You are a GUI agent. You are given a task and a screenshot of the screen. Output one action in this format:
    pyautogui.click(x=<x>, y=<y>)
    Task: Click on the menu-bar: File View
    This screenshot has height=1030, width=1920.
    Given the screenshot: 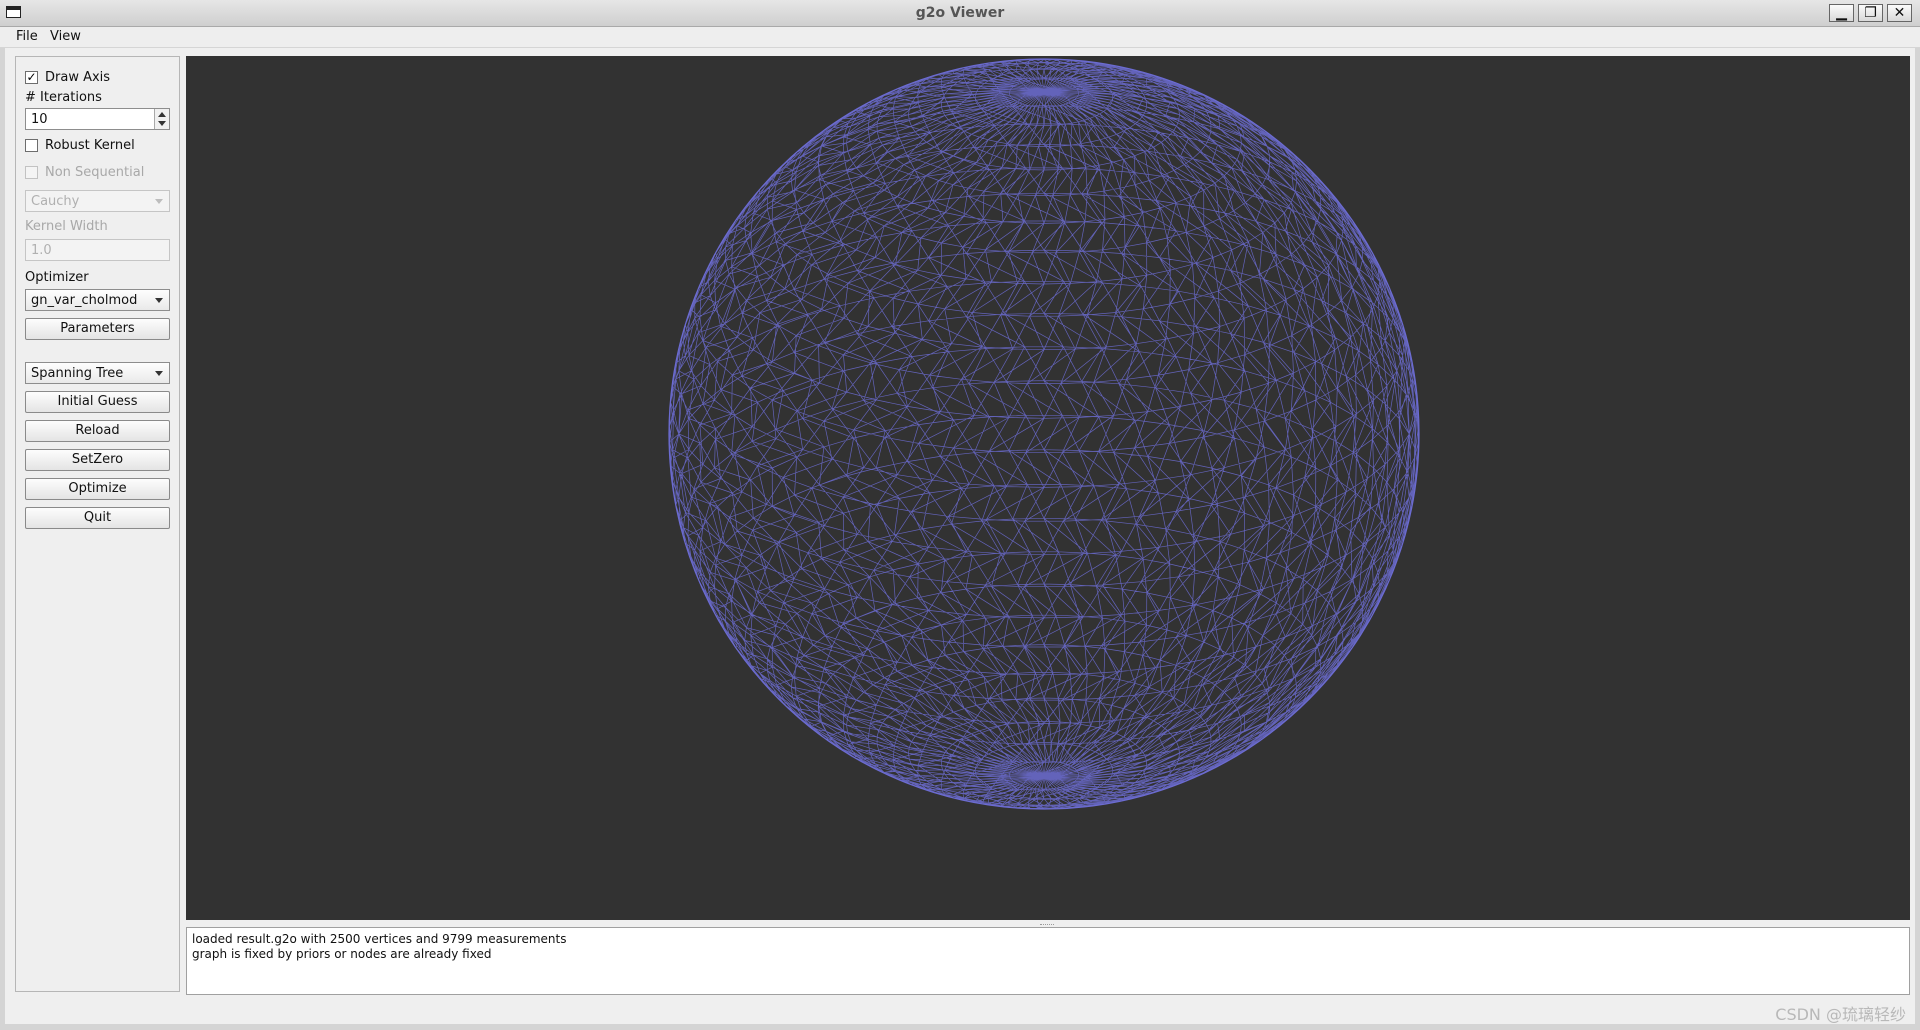 What is the action you would take?
    pyautogui.click(x=960, y=37)
    